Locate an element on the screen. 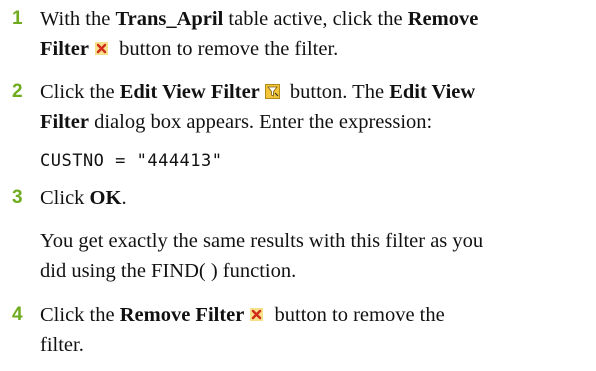 The height and width of the screenshot is (371, 596). step-number: 1 is located at coordinates (17, 18).